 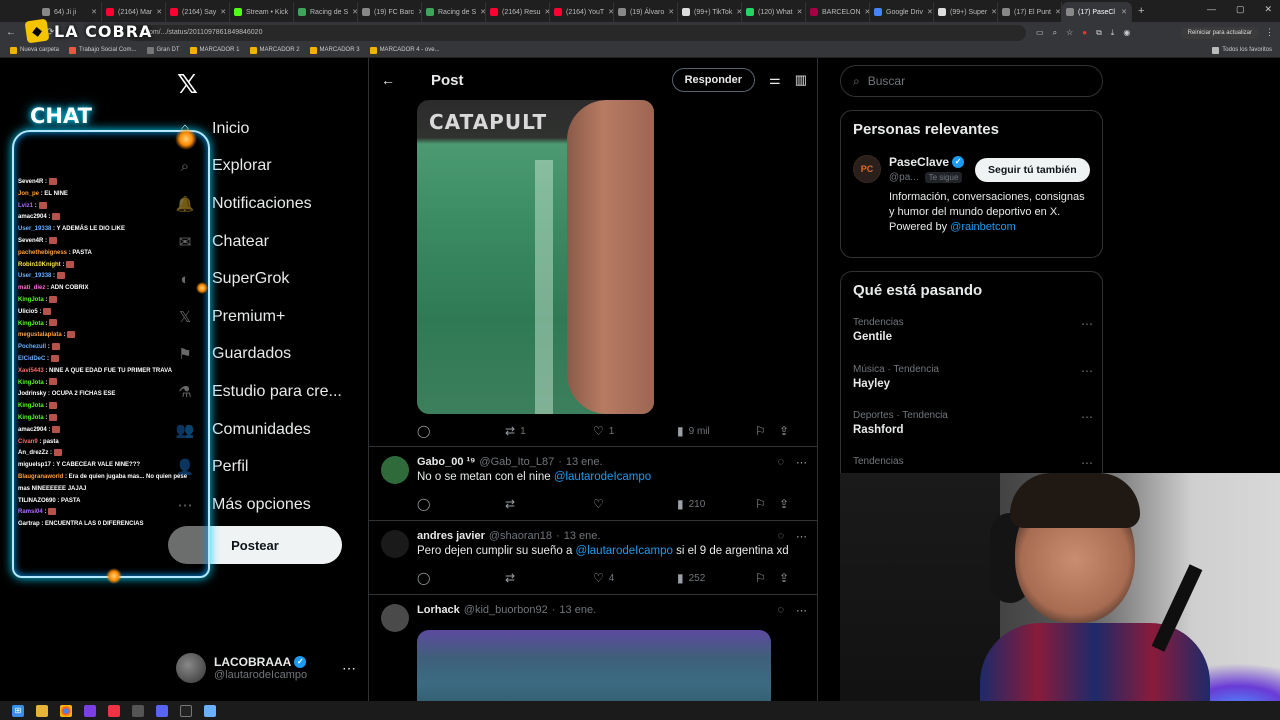 I want to click on extensions-puzzle-icon: ⧉, so click(x=1099, y=33).